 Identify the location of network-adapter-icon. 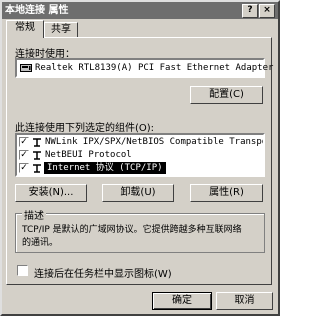
(26, 68).